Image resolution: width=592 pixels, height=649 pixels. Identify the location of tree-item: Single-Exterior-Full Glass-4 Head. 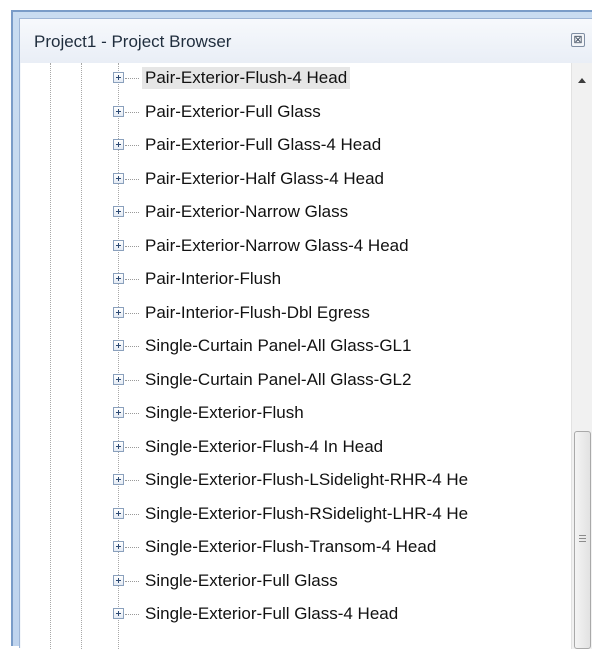
(297, 615).